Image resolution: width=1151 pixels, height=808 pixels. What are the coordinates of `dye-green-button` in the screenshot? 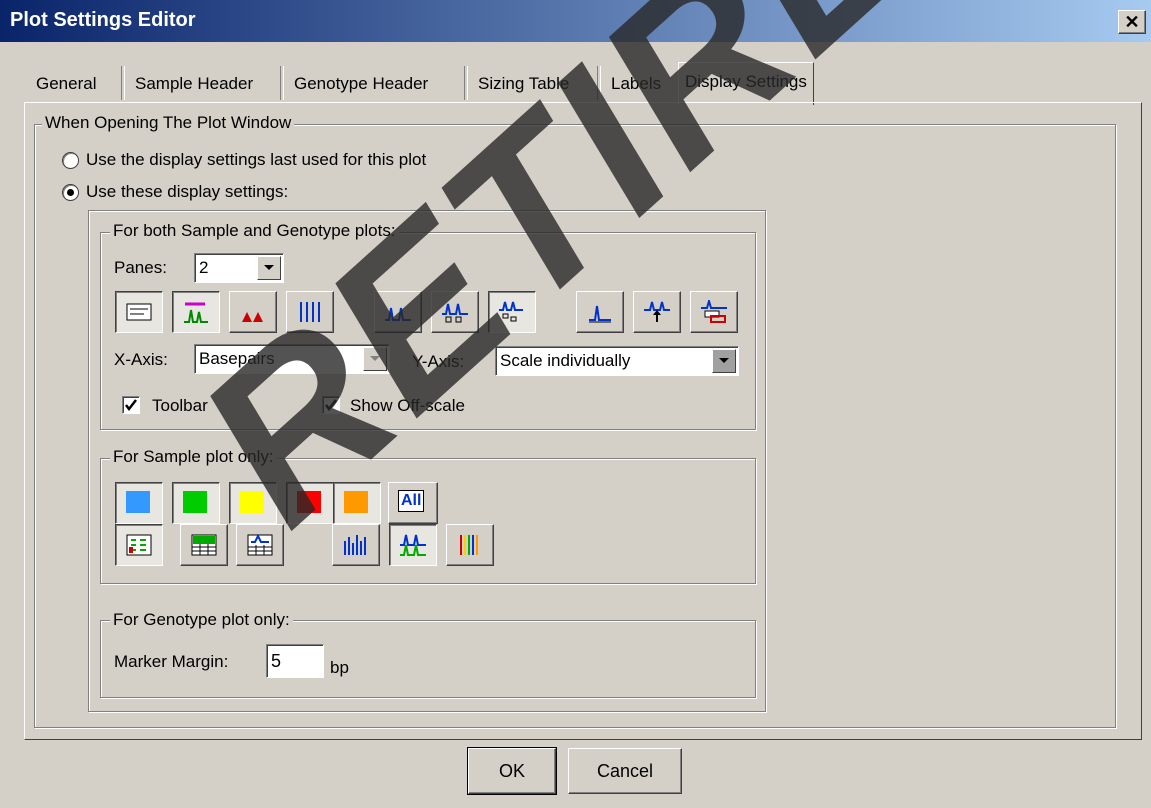 It's located at (196, 503).